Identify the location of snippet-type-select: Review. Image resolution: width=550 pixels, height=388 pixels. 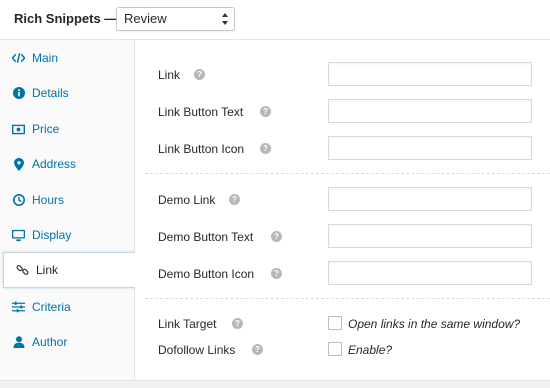
(175, 19).